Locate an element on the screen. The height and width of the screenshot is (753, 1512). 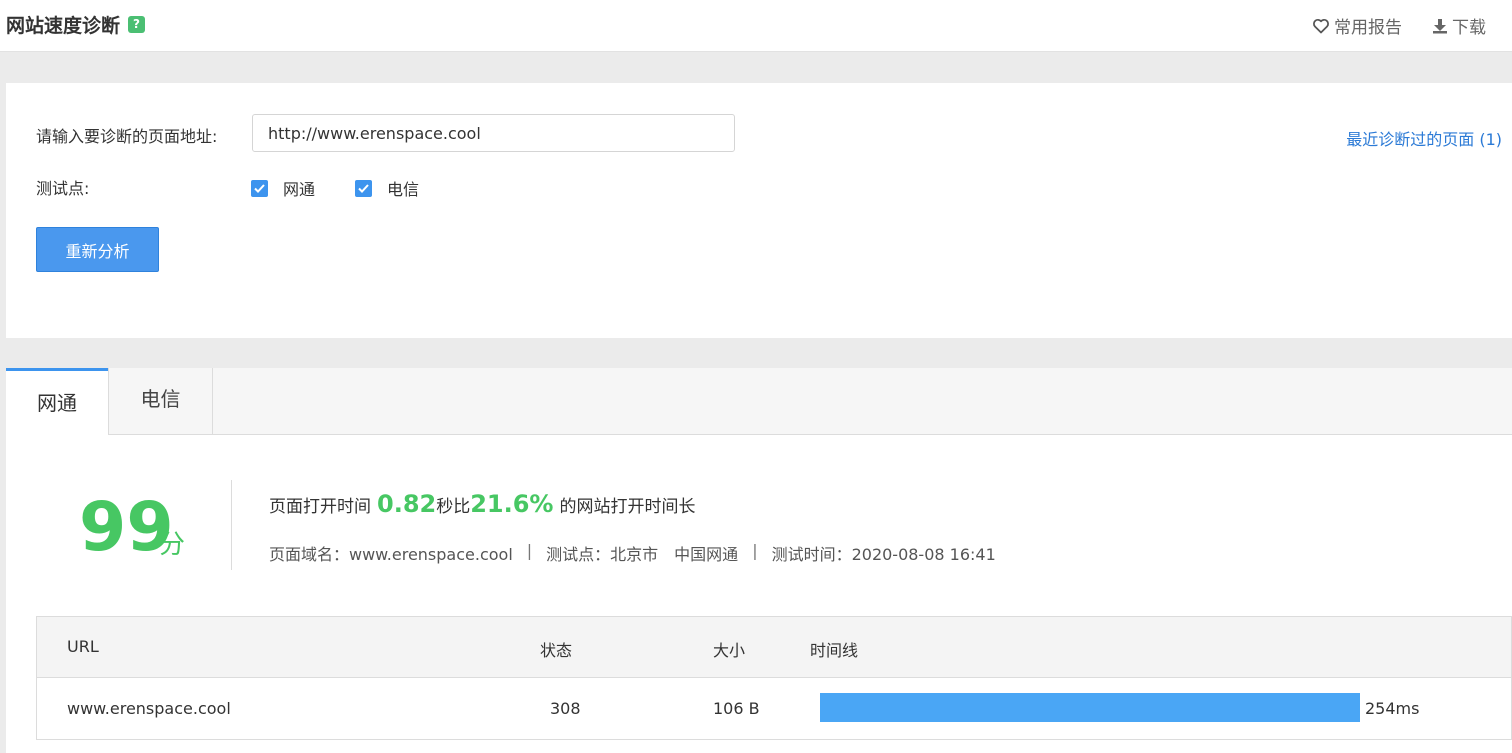
timeline-bar is located at coordinates (1090, 707).